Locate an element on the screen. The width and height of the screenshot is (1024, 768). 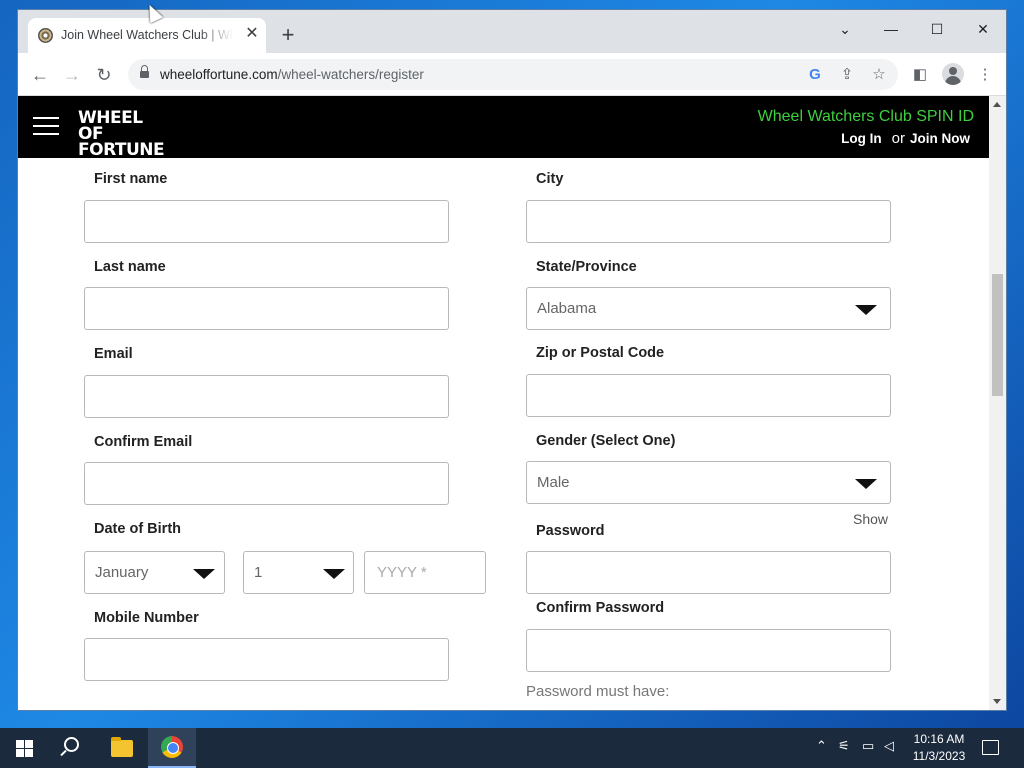
clock-date: 11/3/2023 is located at coordinates (939, 756).